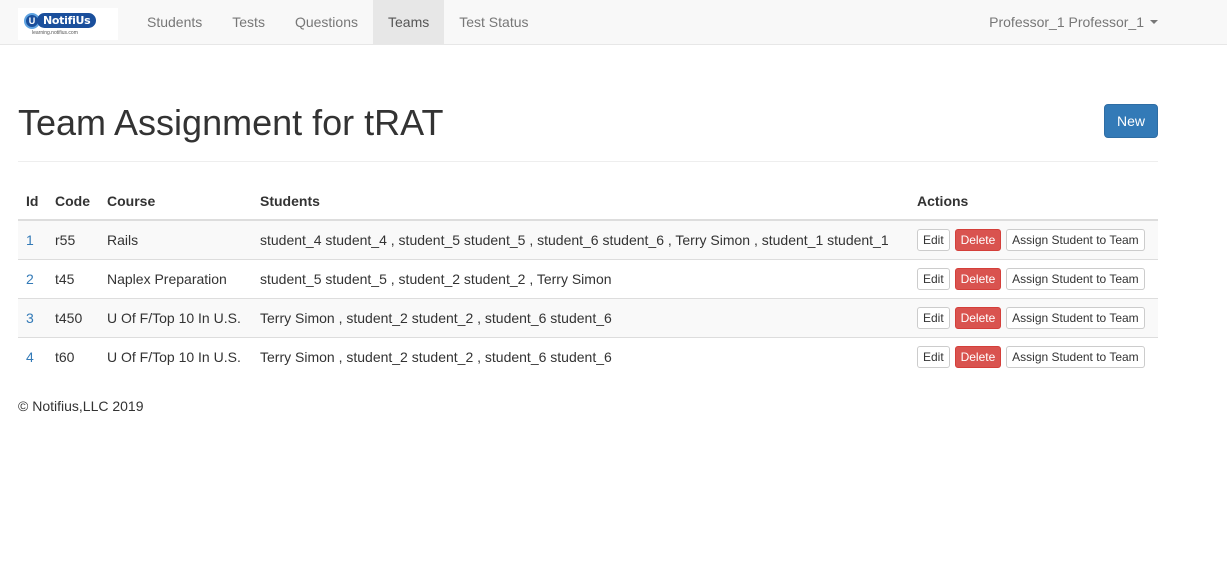 The height and width of the screenshot is (574, 1227). What do you see at coordinates (55, 32) in the screenshot?
I see `logo-tagline: learning.notifius.com` at bounding box center [55, 32].